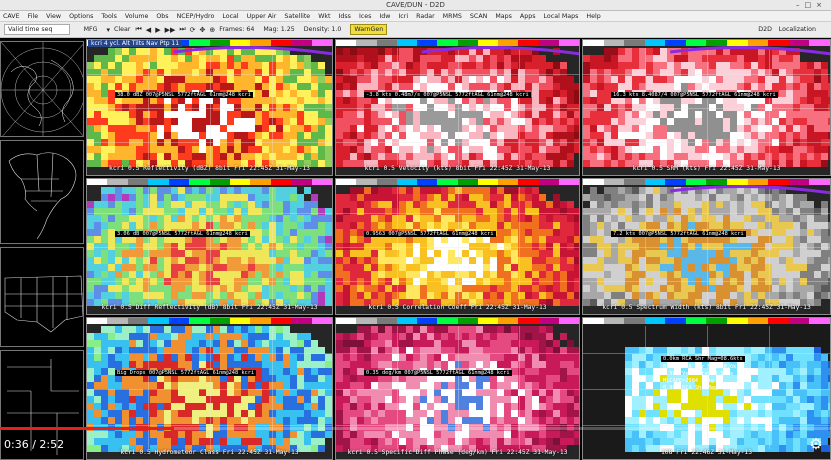 This screenshot has height=460, width=831. I want to click on d2d-perspective-button: D2D, so click(765, 29).